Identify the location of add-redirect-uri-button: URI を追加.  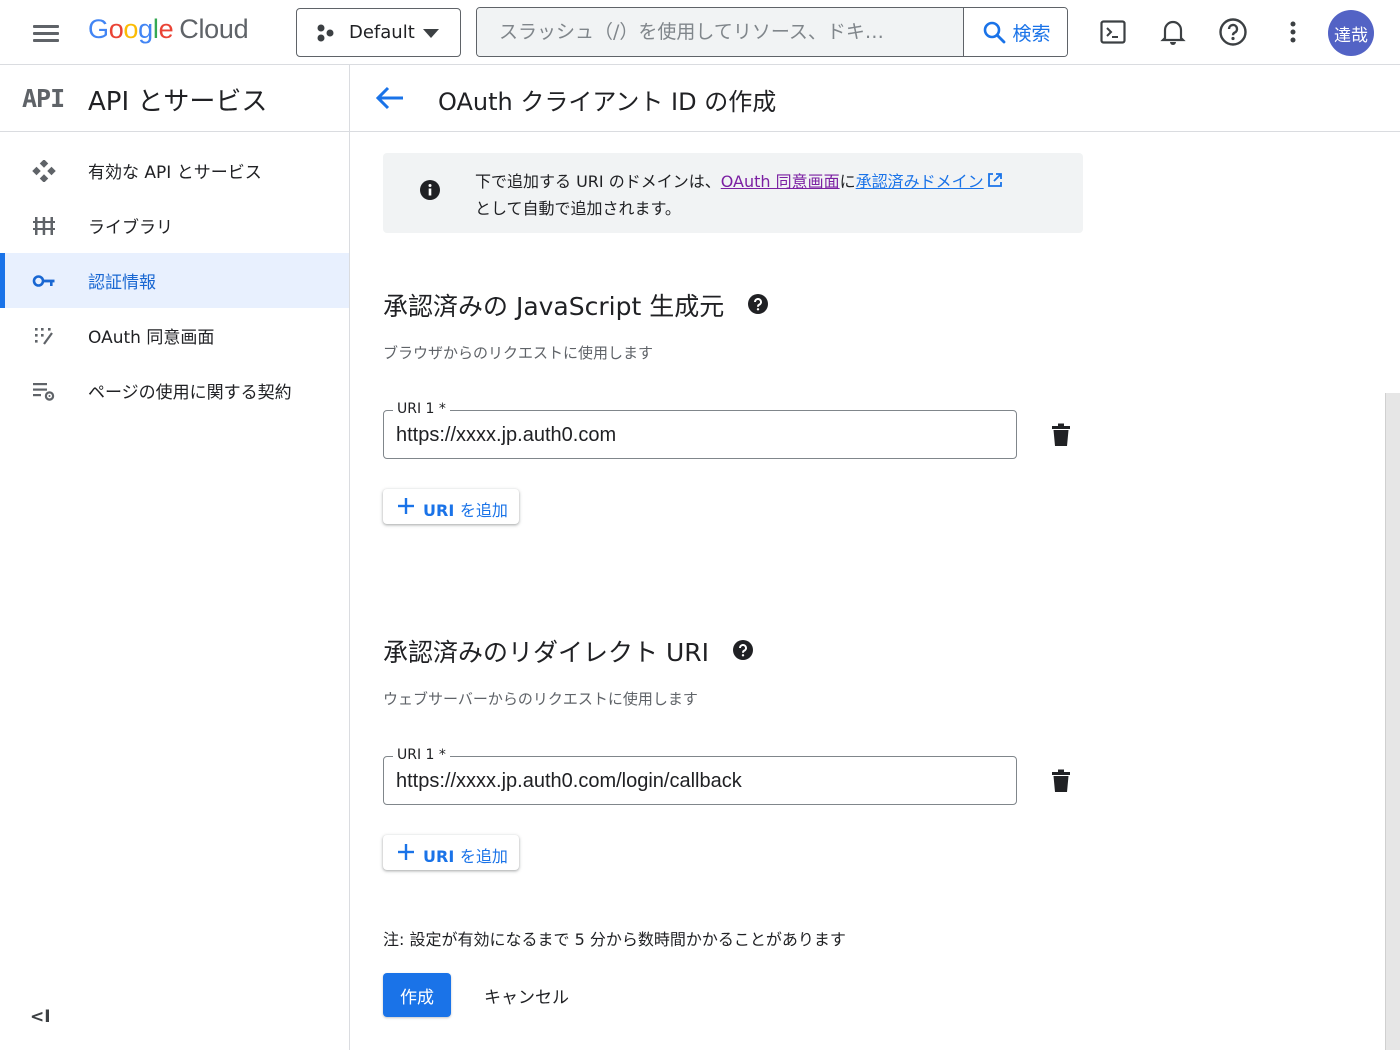
(451, 852).